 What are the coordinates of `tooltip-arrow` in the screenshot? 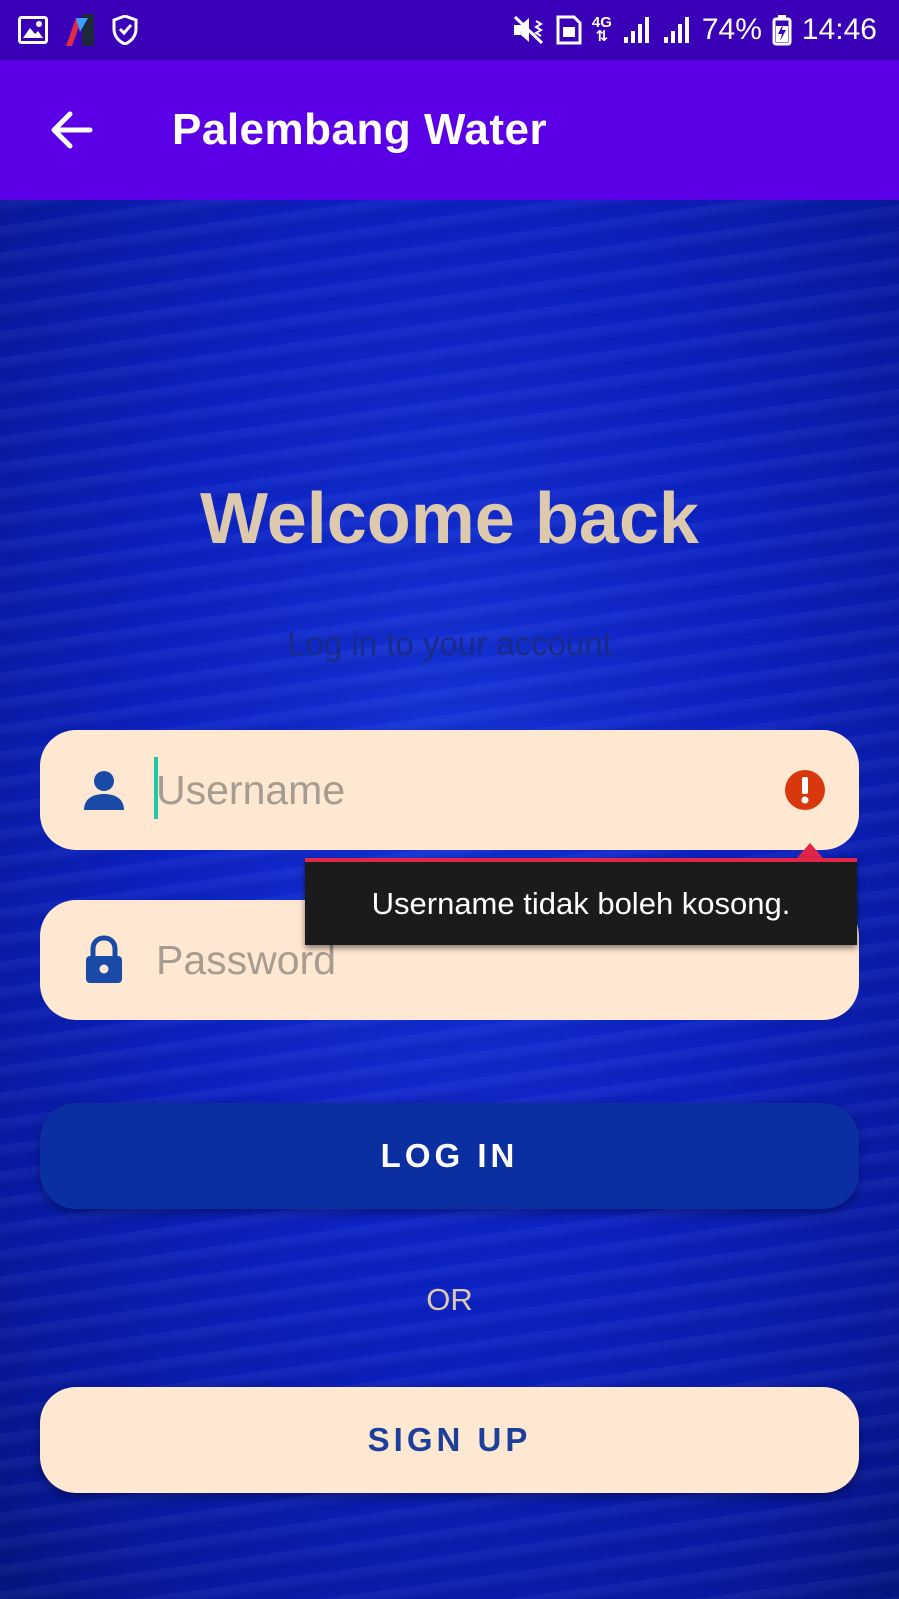 It's located at (810, 850).